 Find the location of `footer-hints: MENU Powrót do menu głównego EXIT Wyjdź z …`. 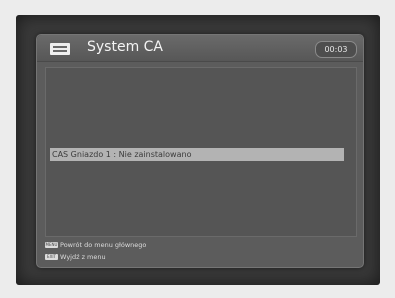

footer-hints: MENU Powrót do menu głównego EXIT Wyjdź z … is located at coordinates (200, 251).